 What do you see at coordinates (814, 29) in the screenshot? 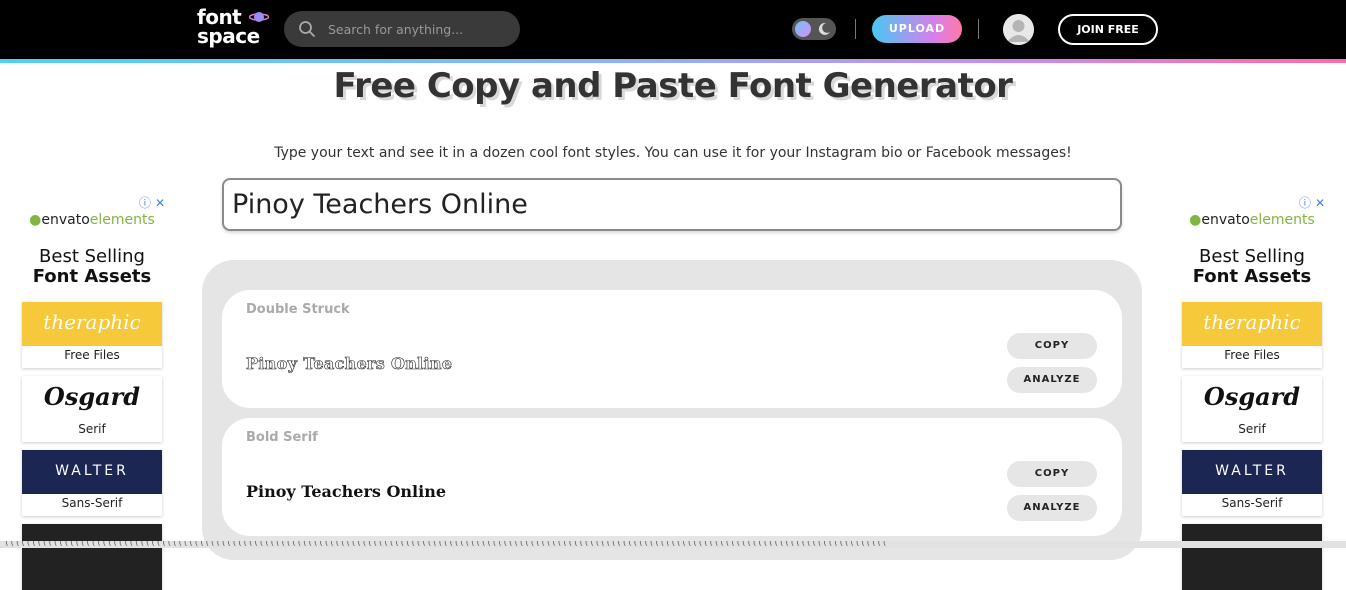
I see `dark-mode-toggle` at bounding box center [814, 29].